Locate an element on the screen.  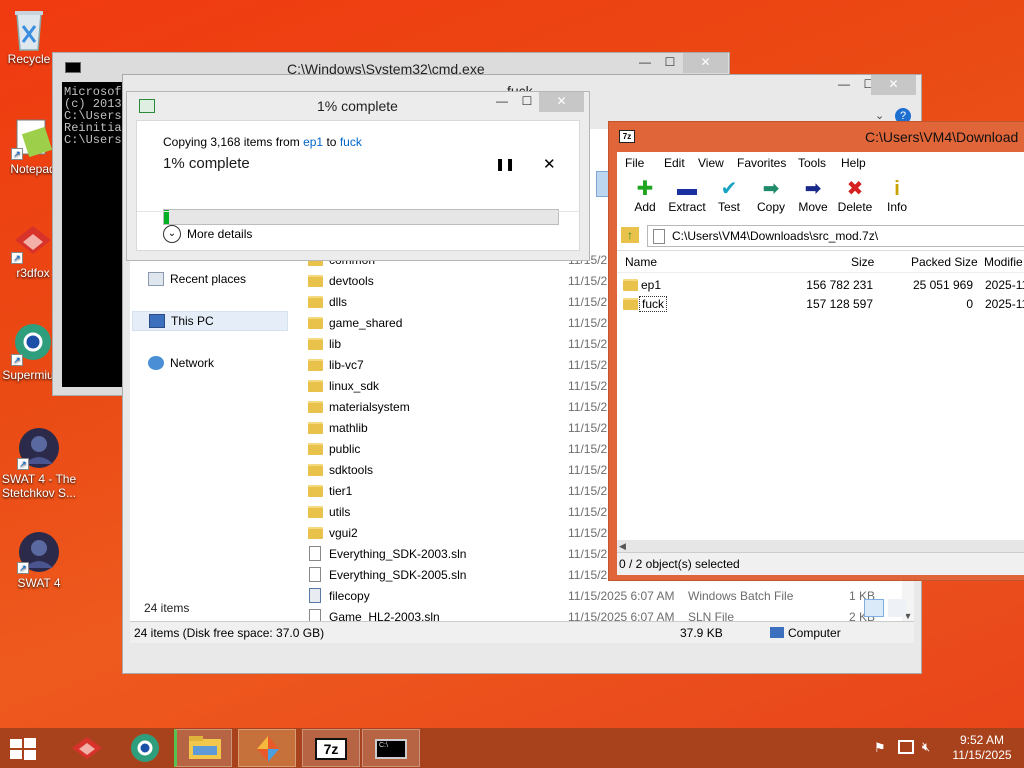
column-header-packed-size: Packed Size is located at coordinates (944, 262).